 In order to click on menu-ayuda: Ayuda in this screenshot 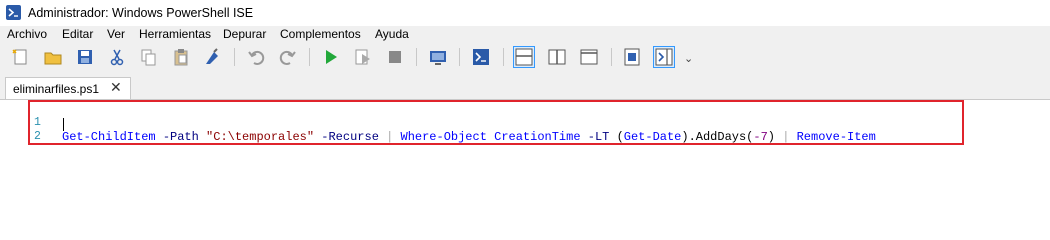, I will do `click(392, 34)`.